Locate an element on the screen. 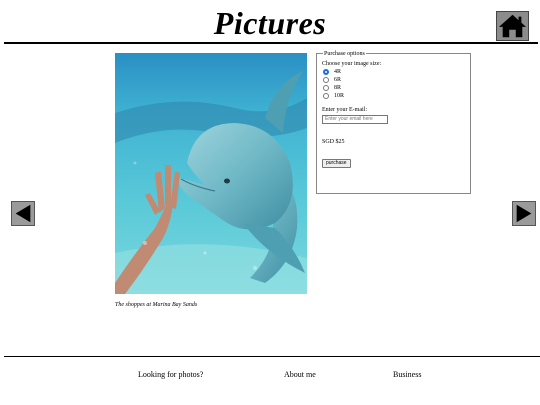 This screenshot has width=540, height=405. size-option-label: 4R is located at coordinates (338, 72).